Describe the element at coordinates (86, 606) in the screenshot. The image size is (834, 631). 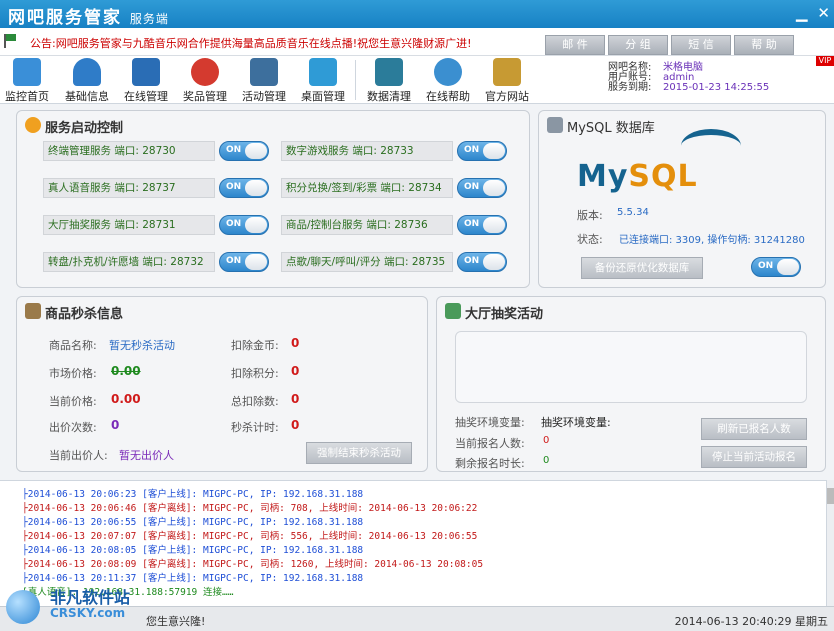
I see `watermark-logo: 非凡软件站 CRSKY.com` at that location.